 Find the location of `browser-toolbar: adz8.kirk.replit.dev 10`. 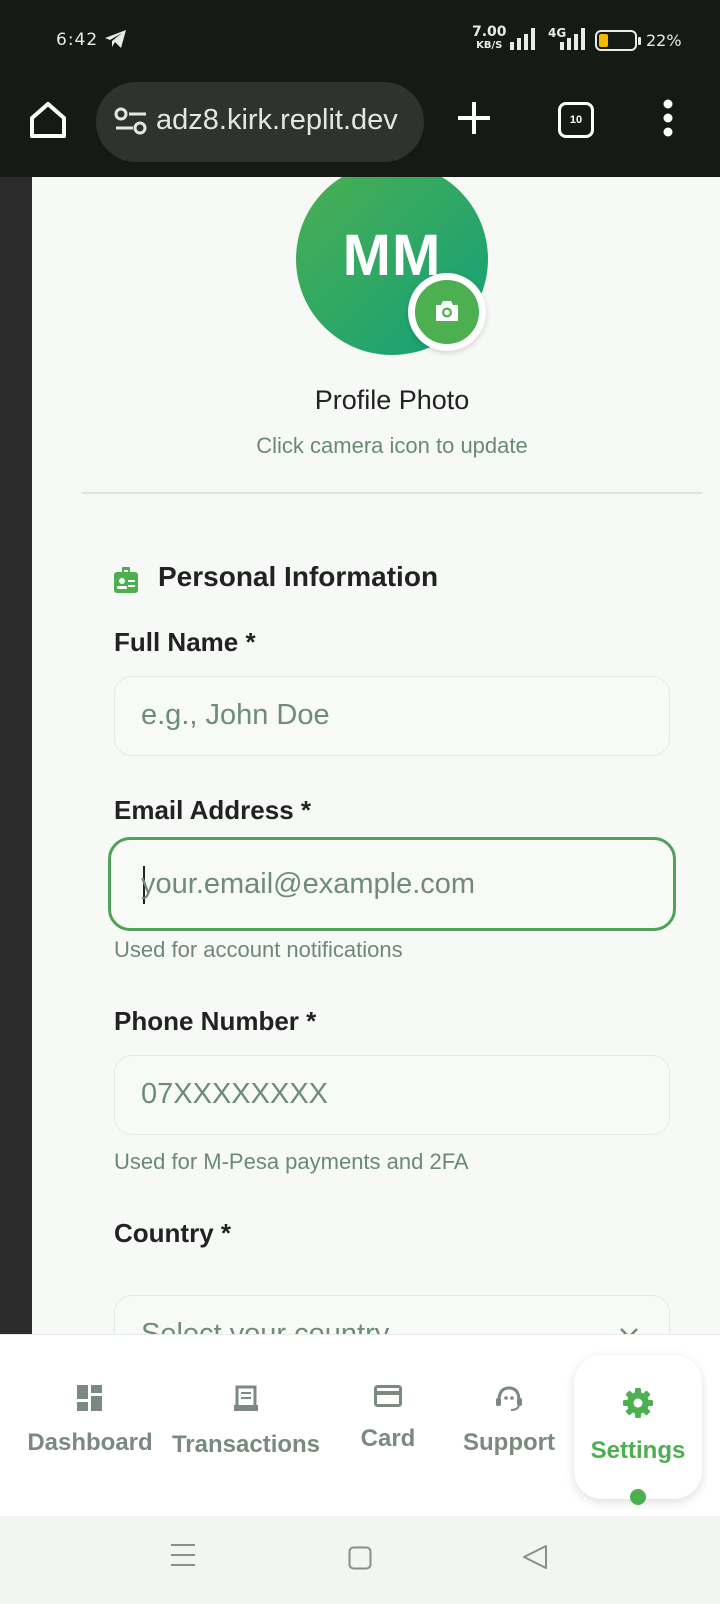

browser-toolbar: adz8.kirk.replit.dev 10 is located at coordinates (360, 128).